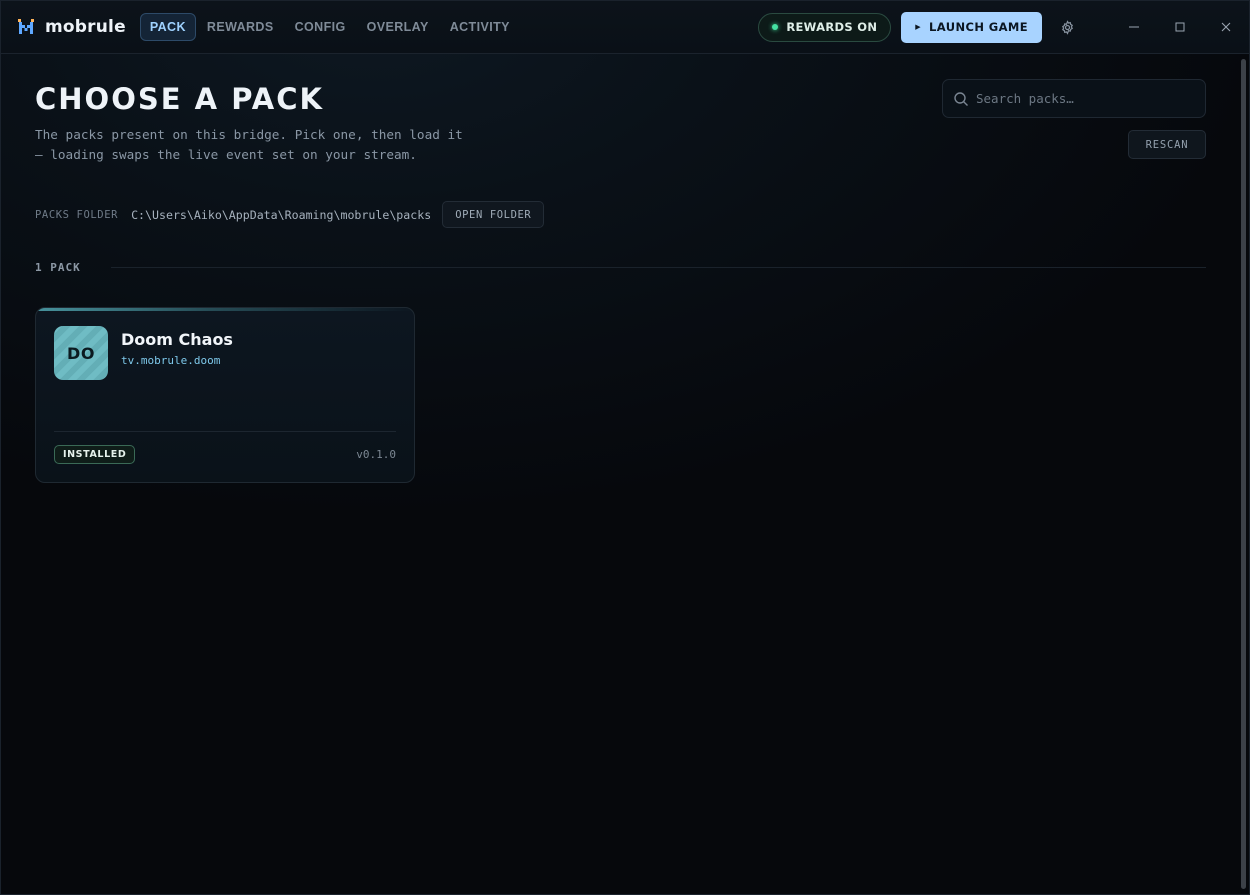 The height and width of the screenshot is (895, 1250). I want to click on play-icon: ▶, so click(918, 27).